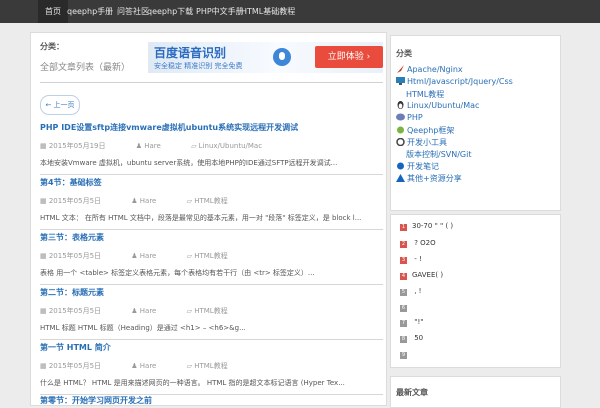  Describe the element at coordinates (411, 338) in the screenshot. I see `hot-post-item: 8 50` at that location.